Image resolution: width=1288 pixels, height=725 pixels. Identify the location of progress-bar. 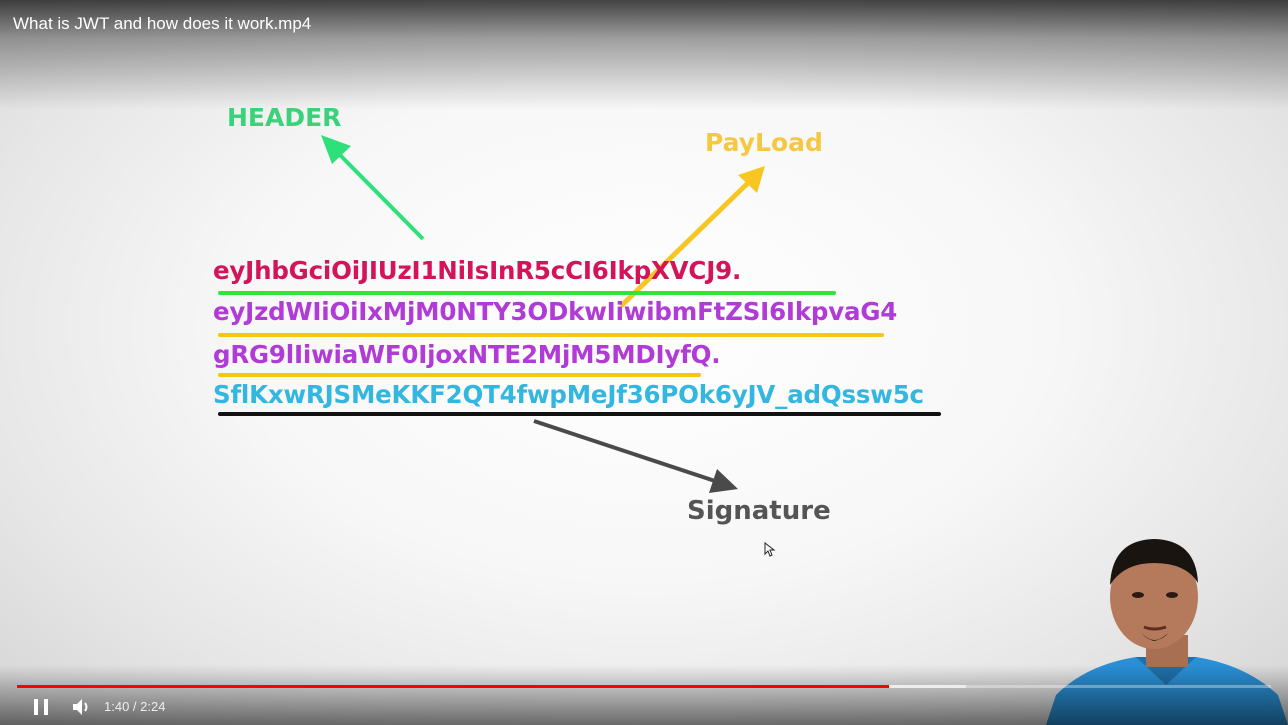
(644, 686).